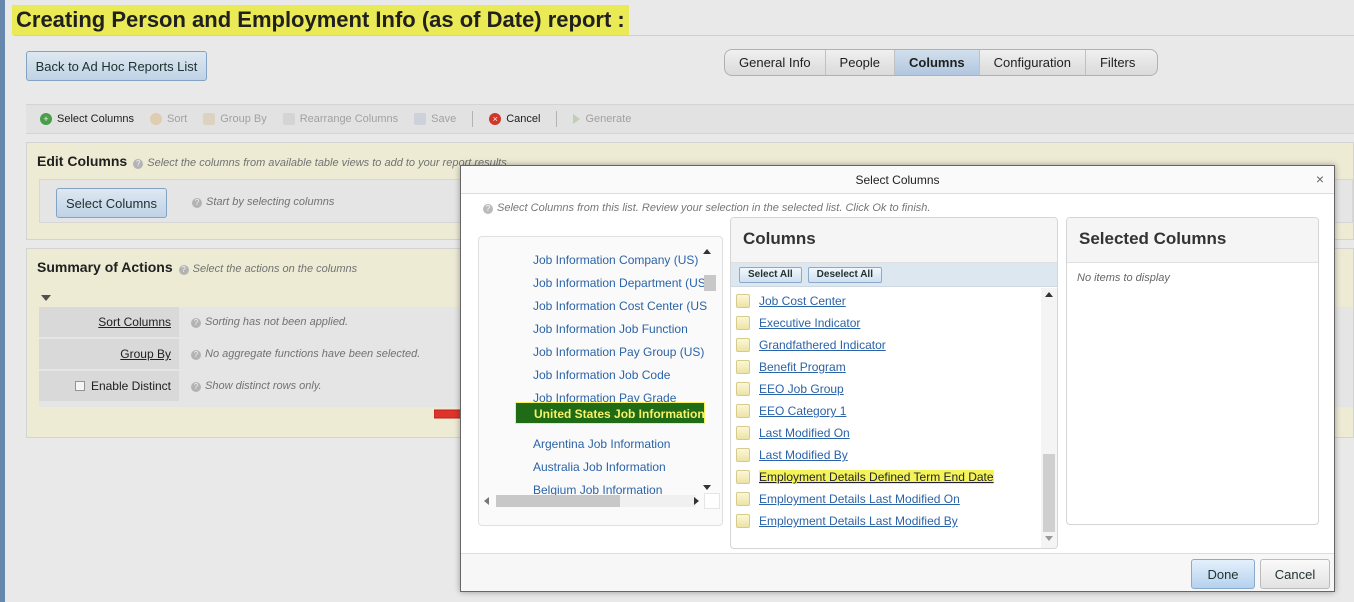  I want to click on vertical-scrollbar-thumb, so click(710, 283).